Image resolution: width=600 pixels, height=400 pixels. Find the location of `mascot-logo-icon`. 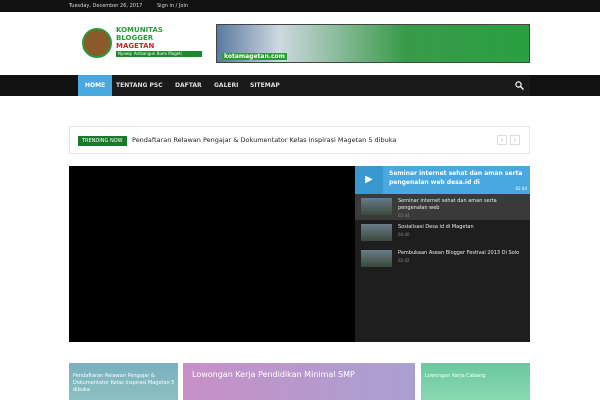

mascot-logo-icon is located at coordinates (97, 43).